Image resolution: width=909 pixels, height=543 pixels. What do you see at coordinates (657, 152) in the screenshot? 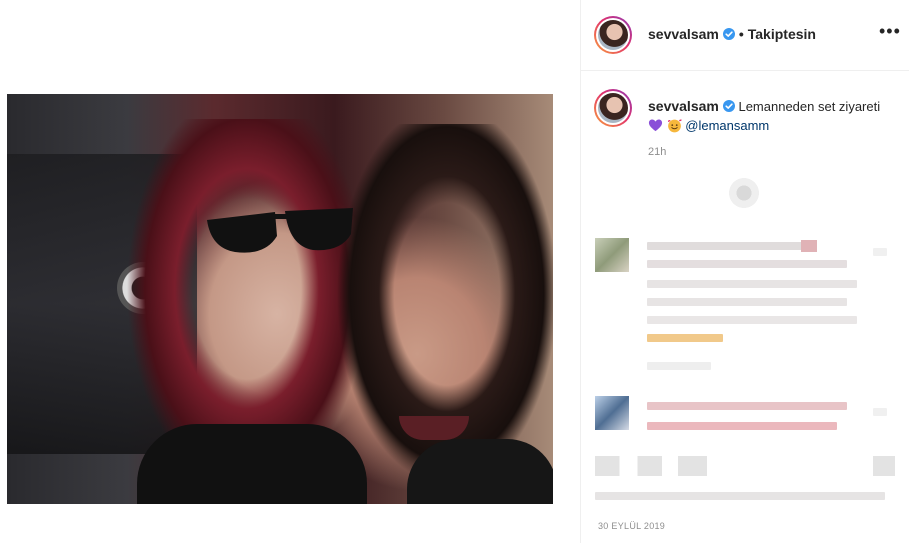
I see `post-time: 21h` at bounding box center [657, 152].